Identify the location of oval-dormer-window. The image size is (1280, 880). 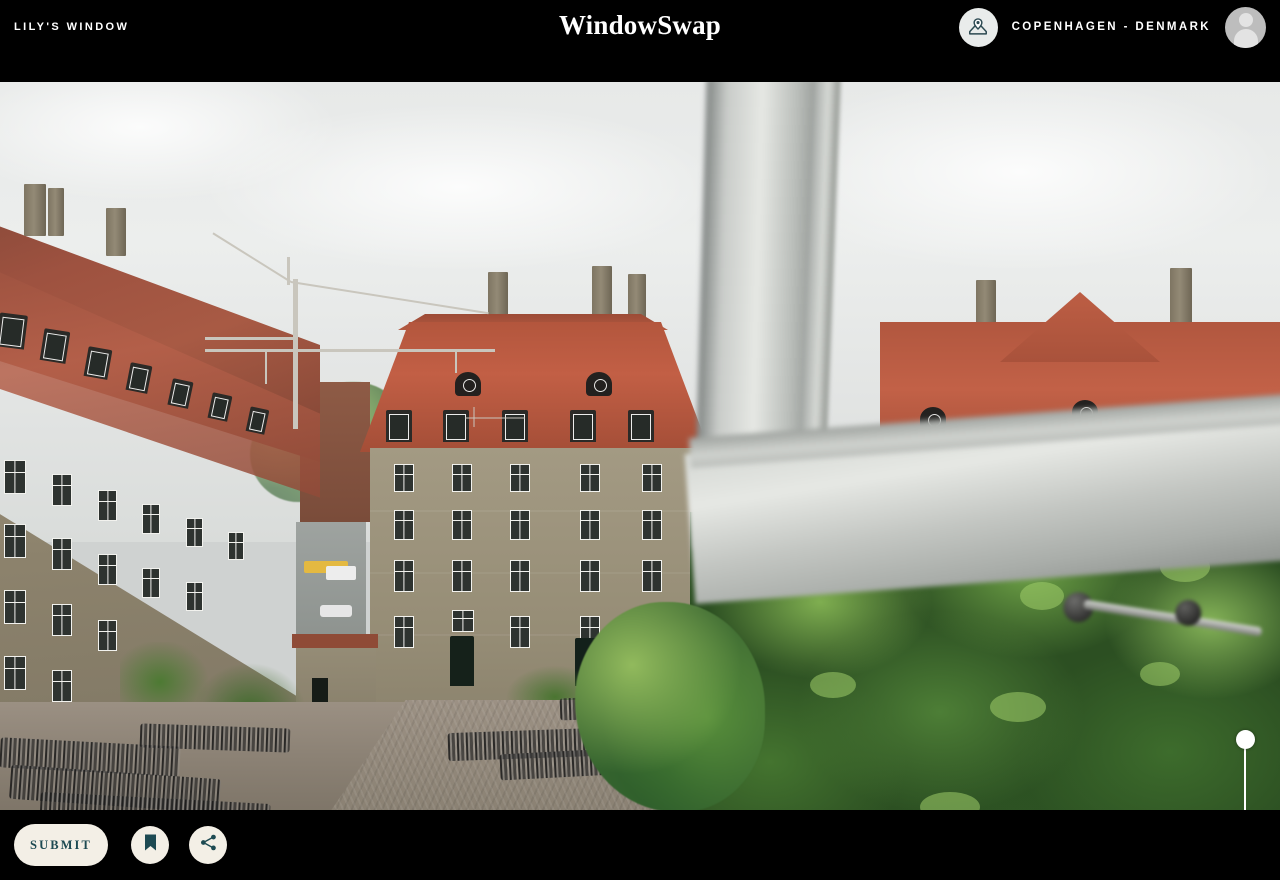
(599, 384).